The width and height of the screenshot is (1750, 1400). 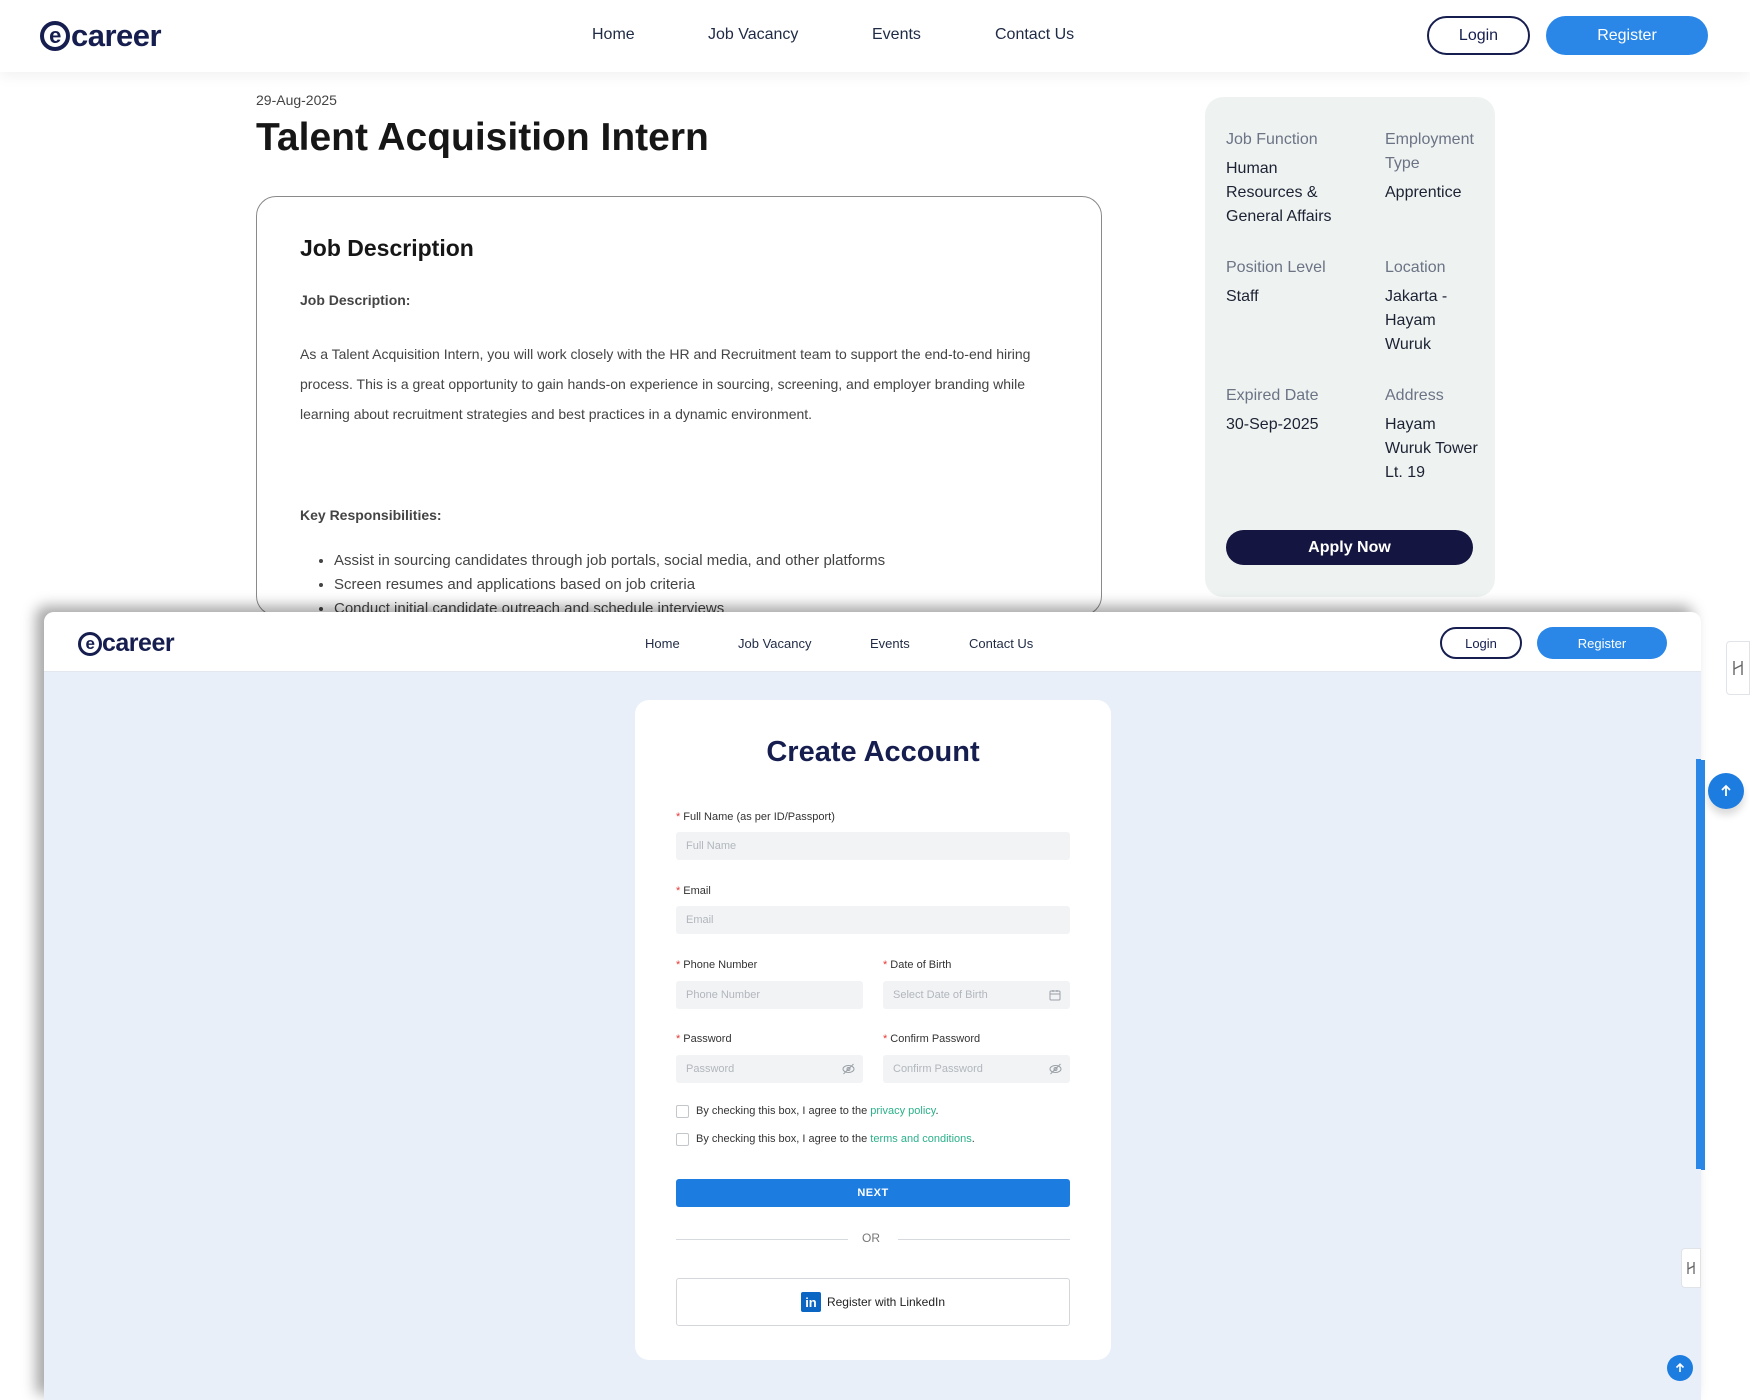 What do you see at coordinates (1242, 296) in the screenshot?
I see `position-level-value: Staff` at bounding box center [1242, 296].